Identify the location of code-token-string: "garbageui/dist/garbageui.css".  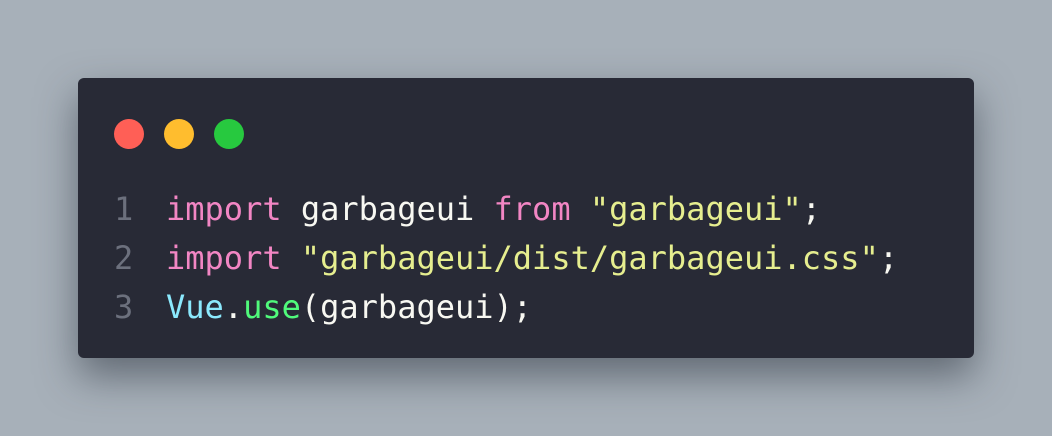
(589, 257).